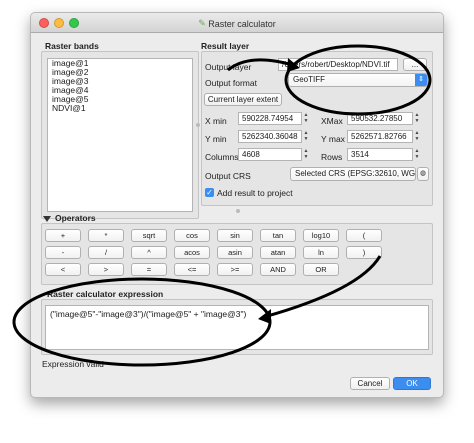 The width and height of the screenshot is (474, 443). What do you see at coordinates (423, 174) in the screenshot?
I see `crs-selector-globe-icon: ◍` at bounding box center [423, 174].